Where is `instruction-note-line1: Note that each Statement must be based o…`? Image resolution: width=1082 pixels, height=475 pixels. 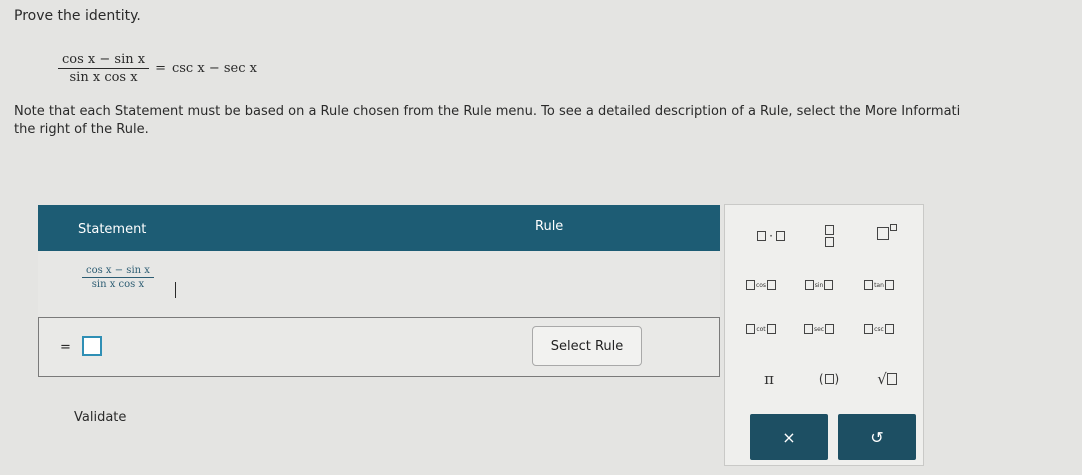
instruction-note-line1: Note that each Statement must be based o… is located at coordinates (487, 111).